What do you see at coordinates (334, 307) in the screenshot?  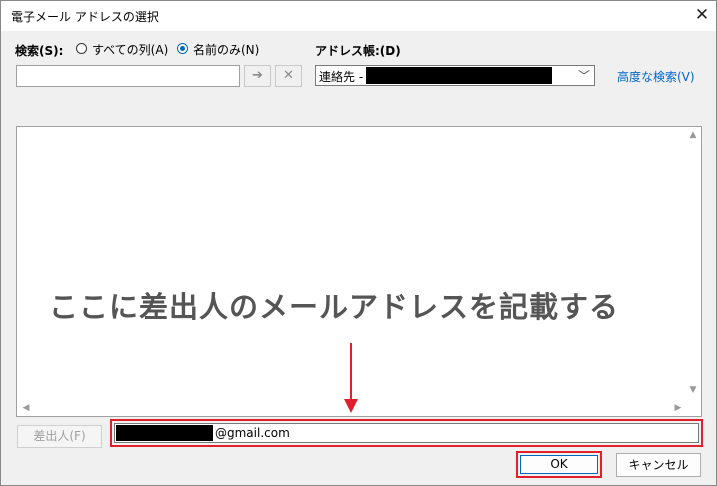 I see `annotation-text: ここに差出人のメールアドレスを記載する` at bounding box center [334, 307].